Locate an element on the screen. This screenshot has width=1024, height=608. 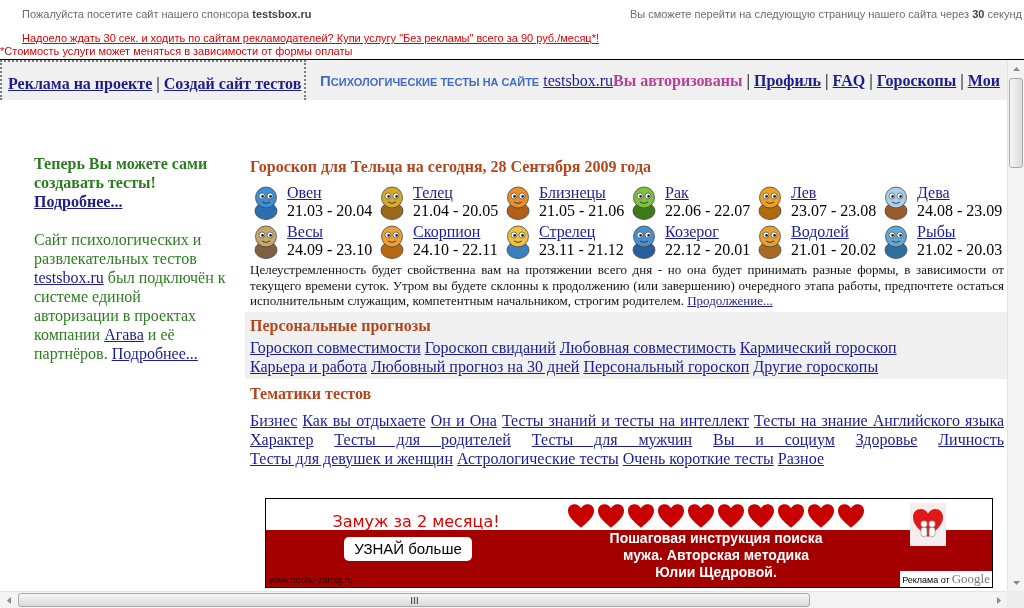
forecast-link: Персональный гороскоп is located at coordinates (666, 366).